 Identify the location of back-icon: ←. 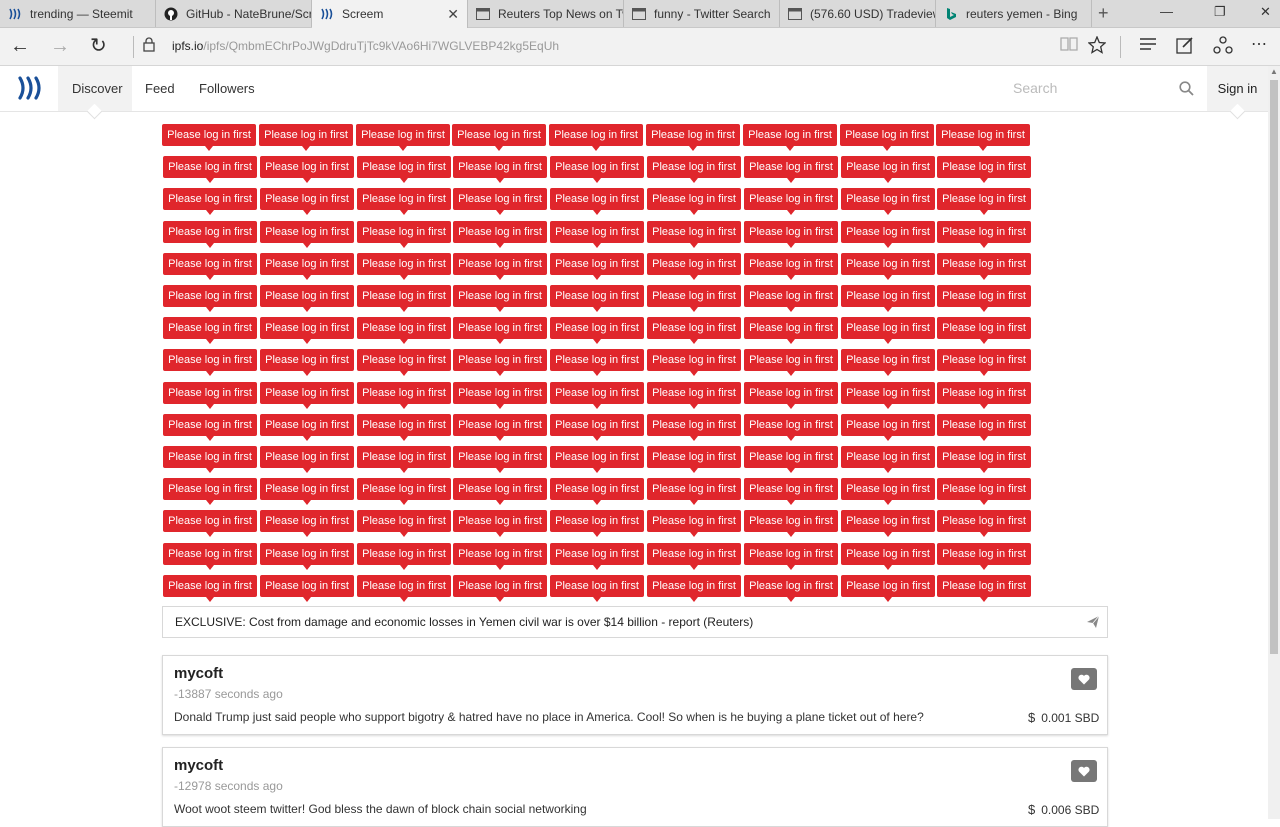
(20, 46).